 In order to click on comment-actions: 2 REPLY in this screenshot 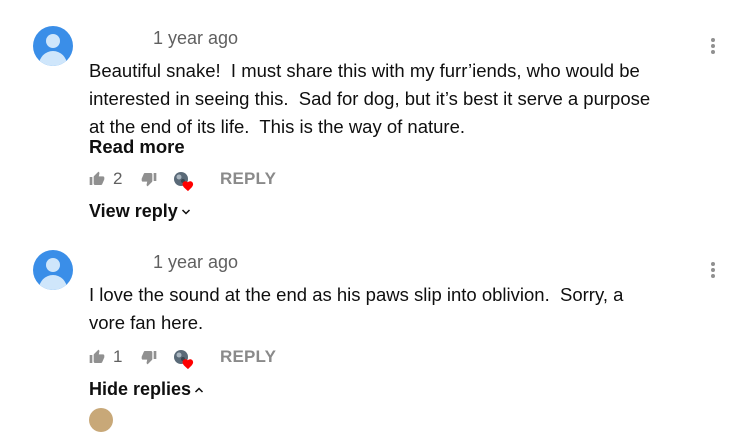, I will do `click(239, 181)`.